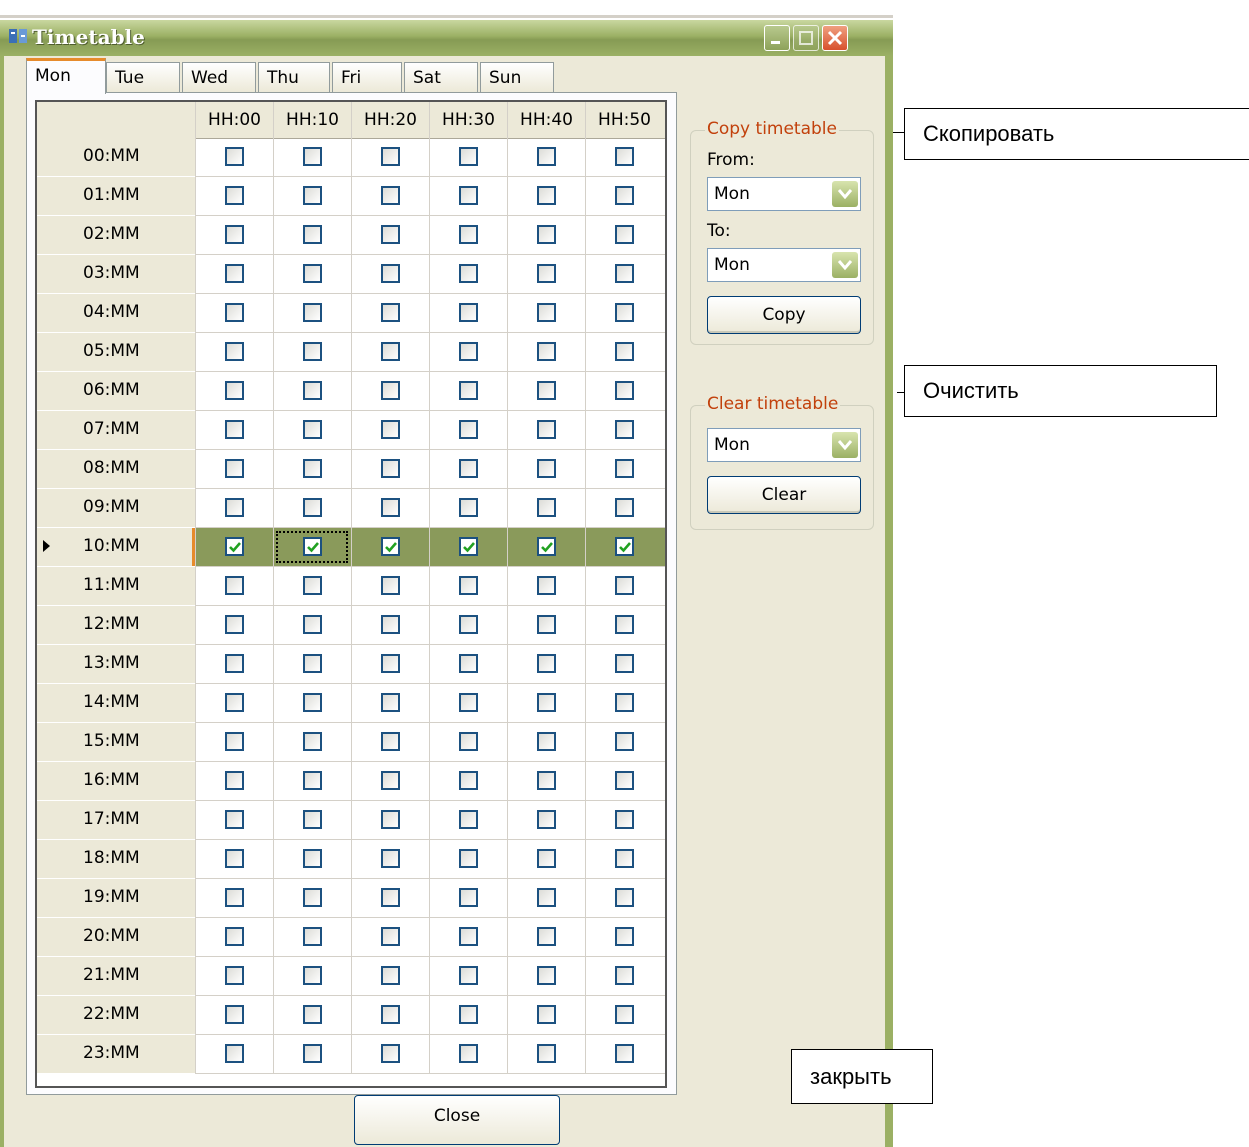  Describe the element at coordinates (116, 820) in the screenshot. I see `row-header: 17:MM` at that location.